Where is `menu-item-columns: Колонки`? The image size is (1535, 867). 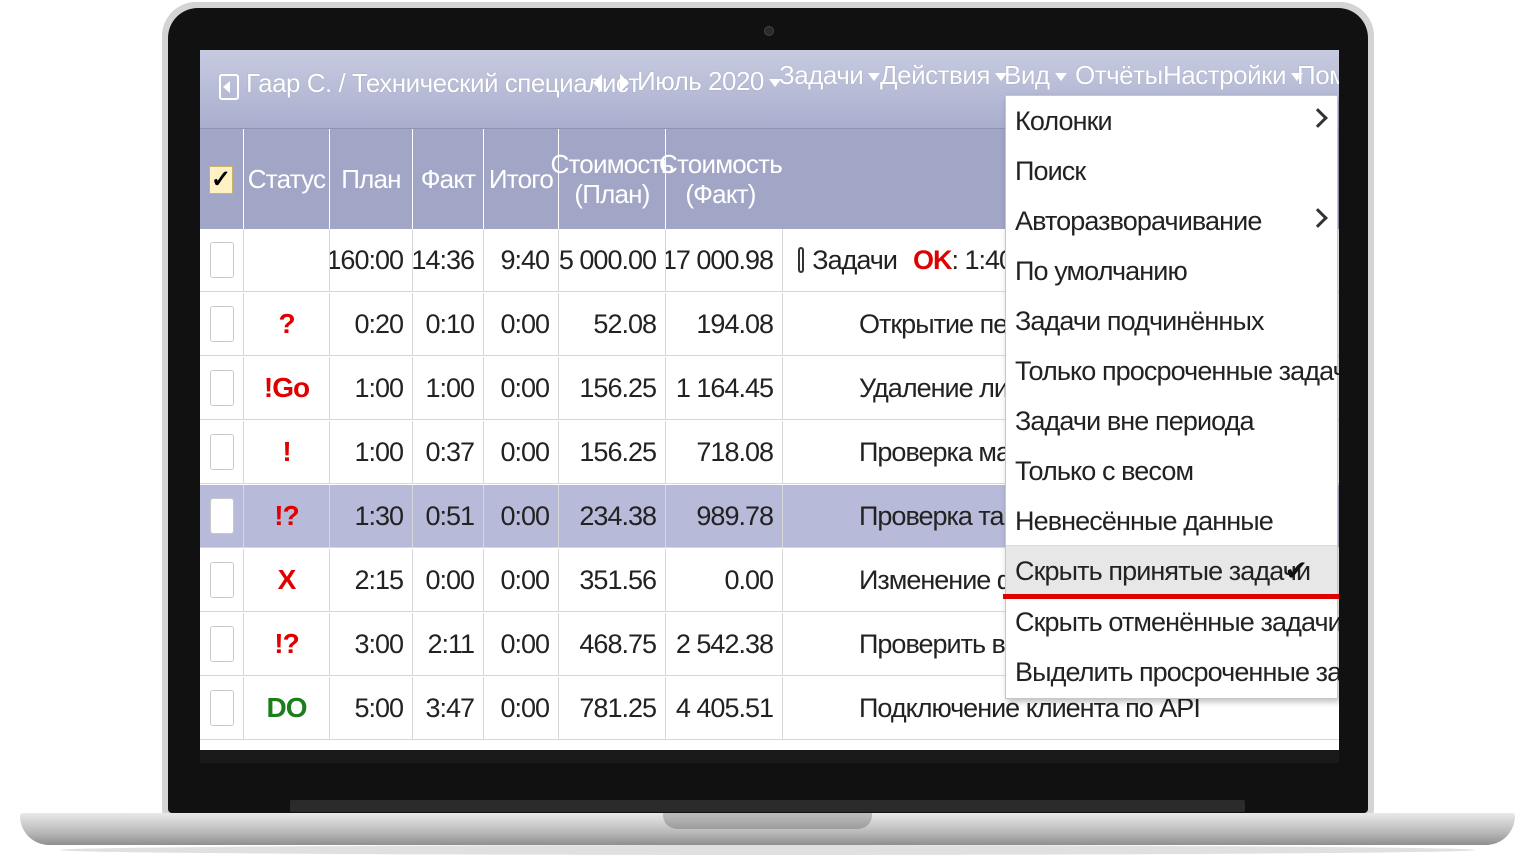 menu-item-columns: Колонки is located at coordinates (1171, 121).